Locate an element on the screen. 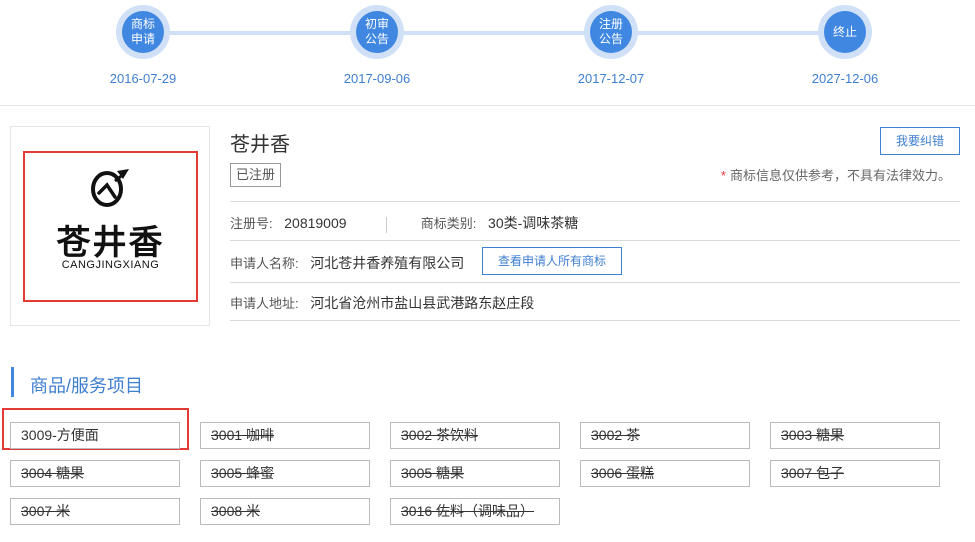 The width and height of the screenshot is (975, 542). logo-highlight-frame: 苍井香 CANGJINGXIANG is located at coordinates (110, 226).